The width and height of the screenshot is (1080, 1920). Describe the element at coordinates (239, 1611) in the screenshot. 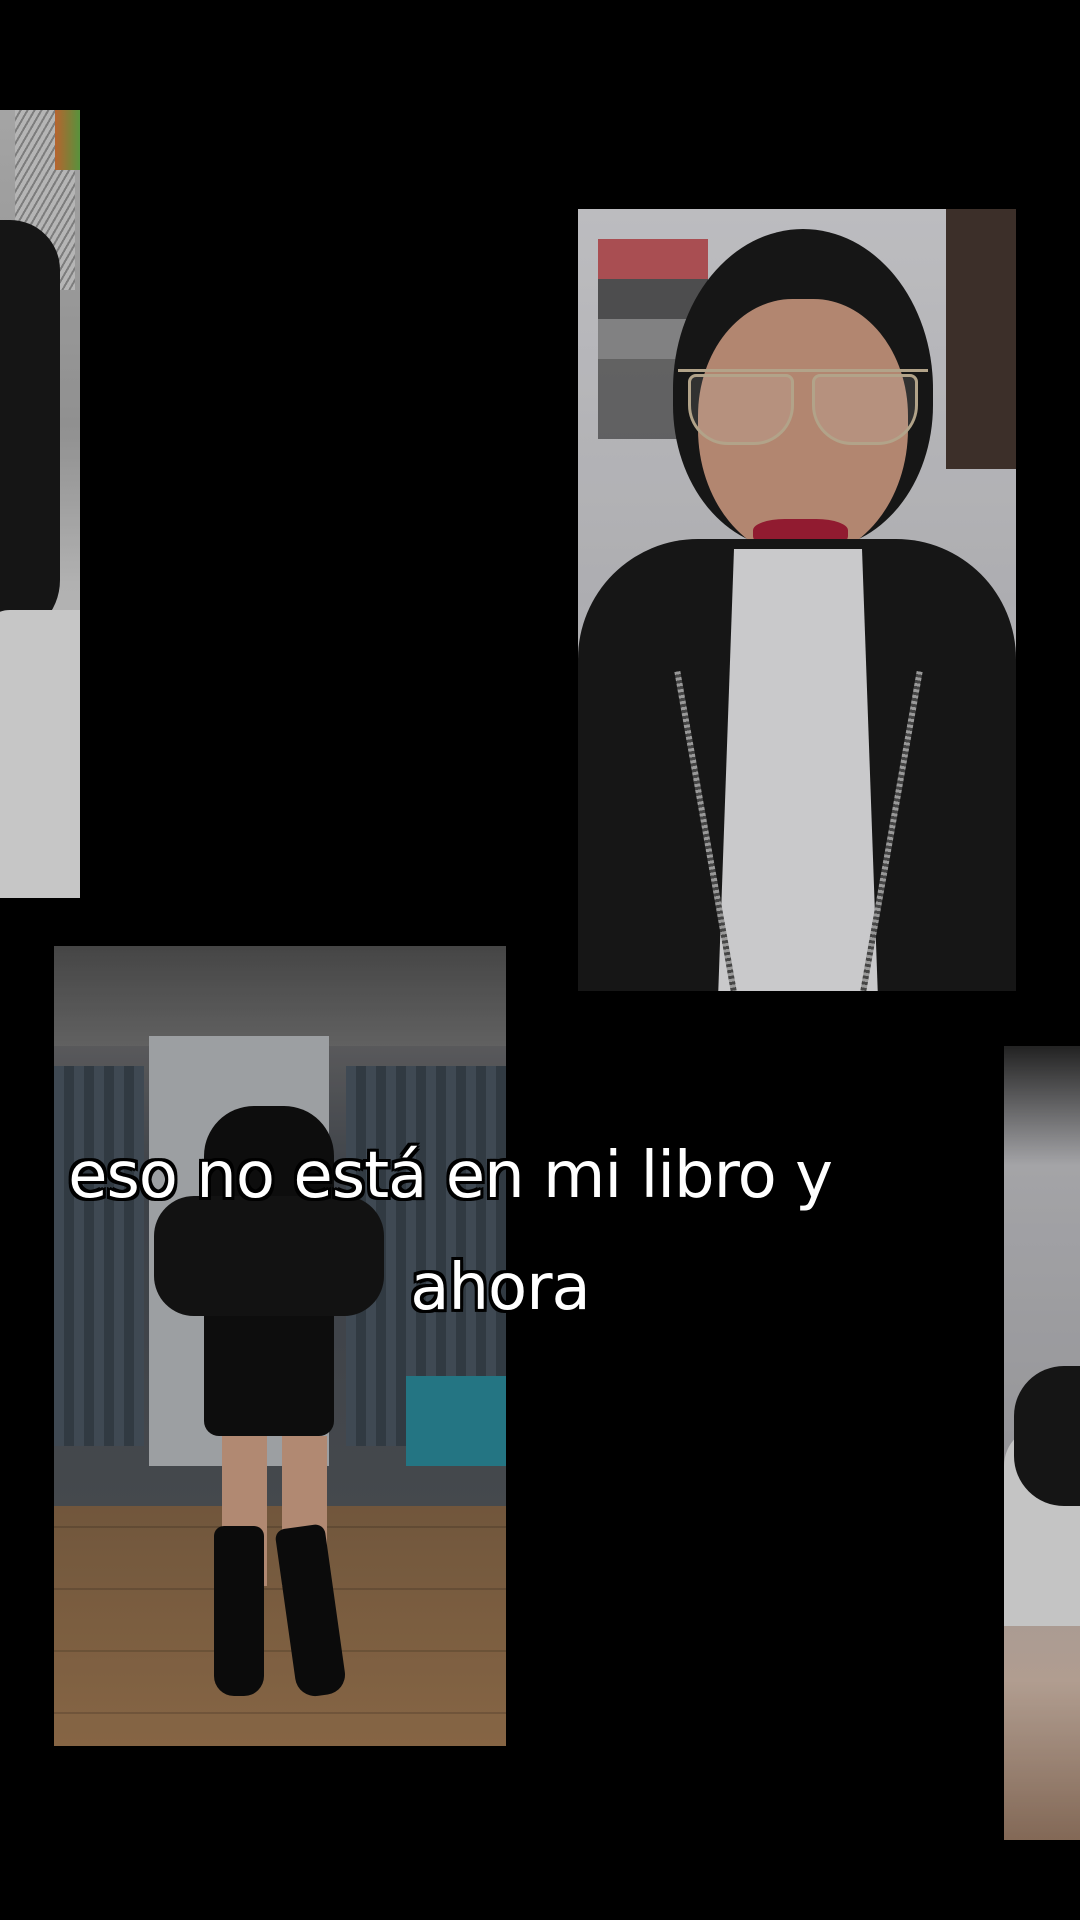

I see `photo-full-body-boot-left` at that location.